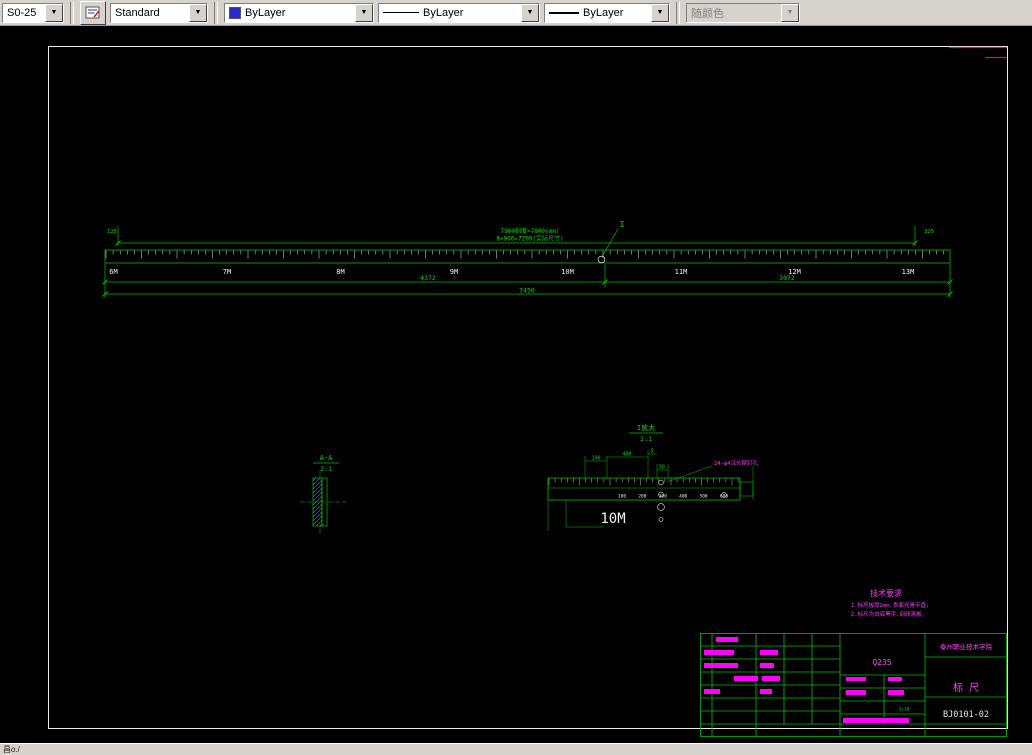 The image size is (1032, 755). What do you see at coordinates (112, 232) in the screenshot?
I see `dim-left-end: 125` at bounding box center [112, 232].